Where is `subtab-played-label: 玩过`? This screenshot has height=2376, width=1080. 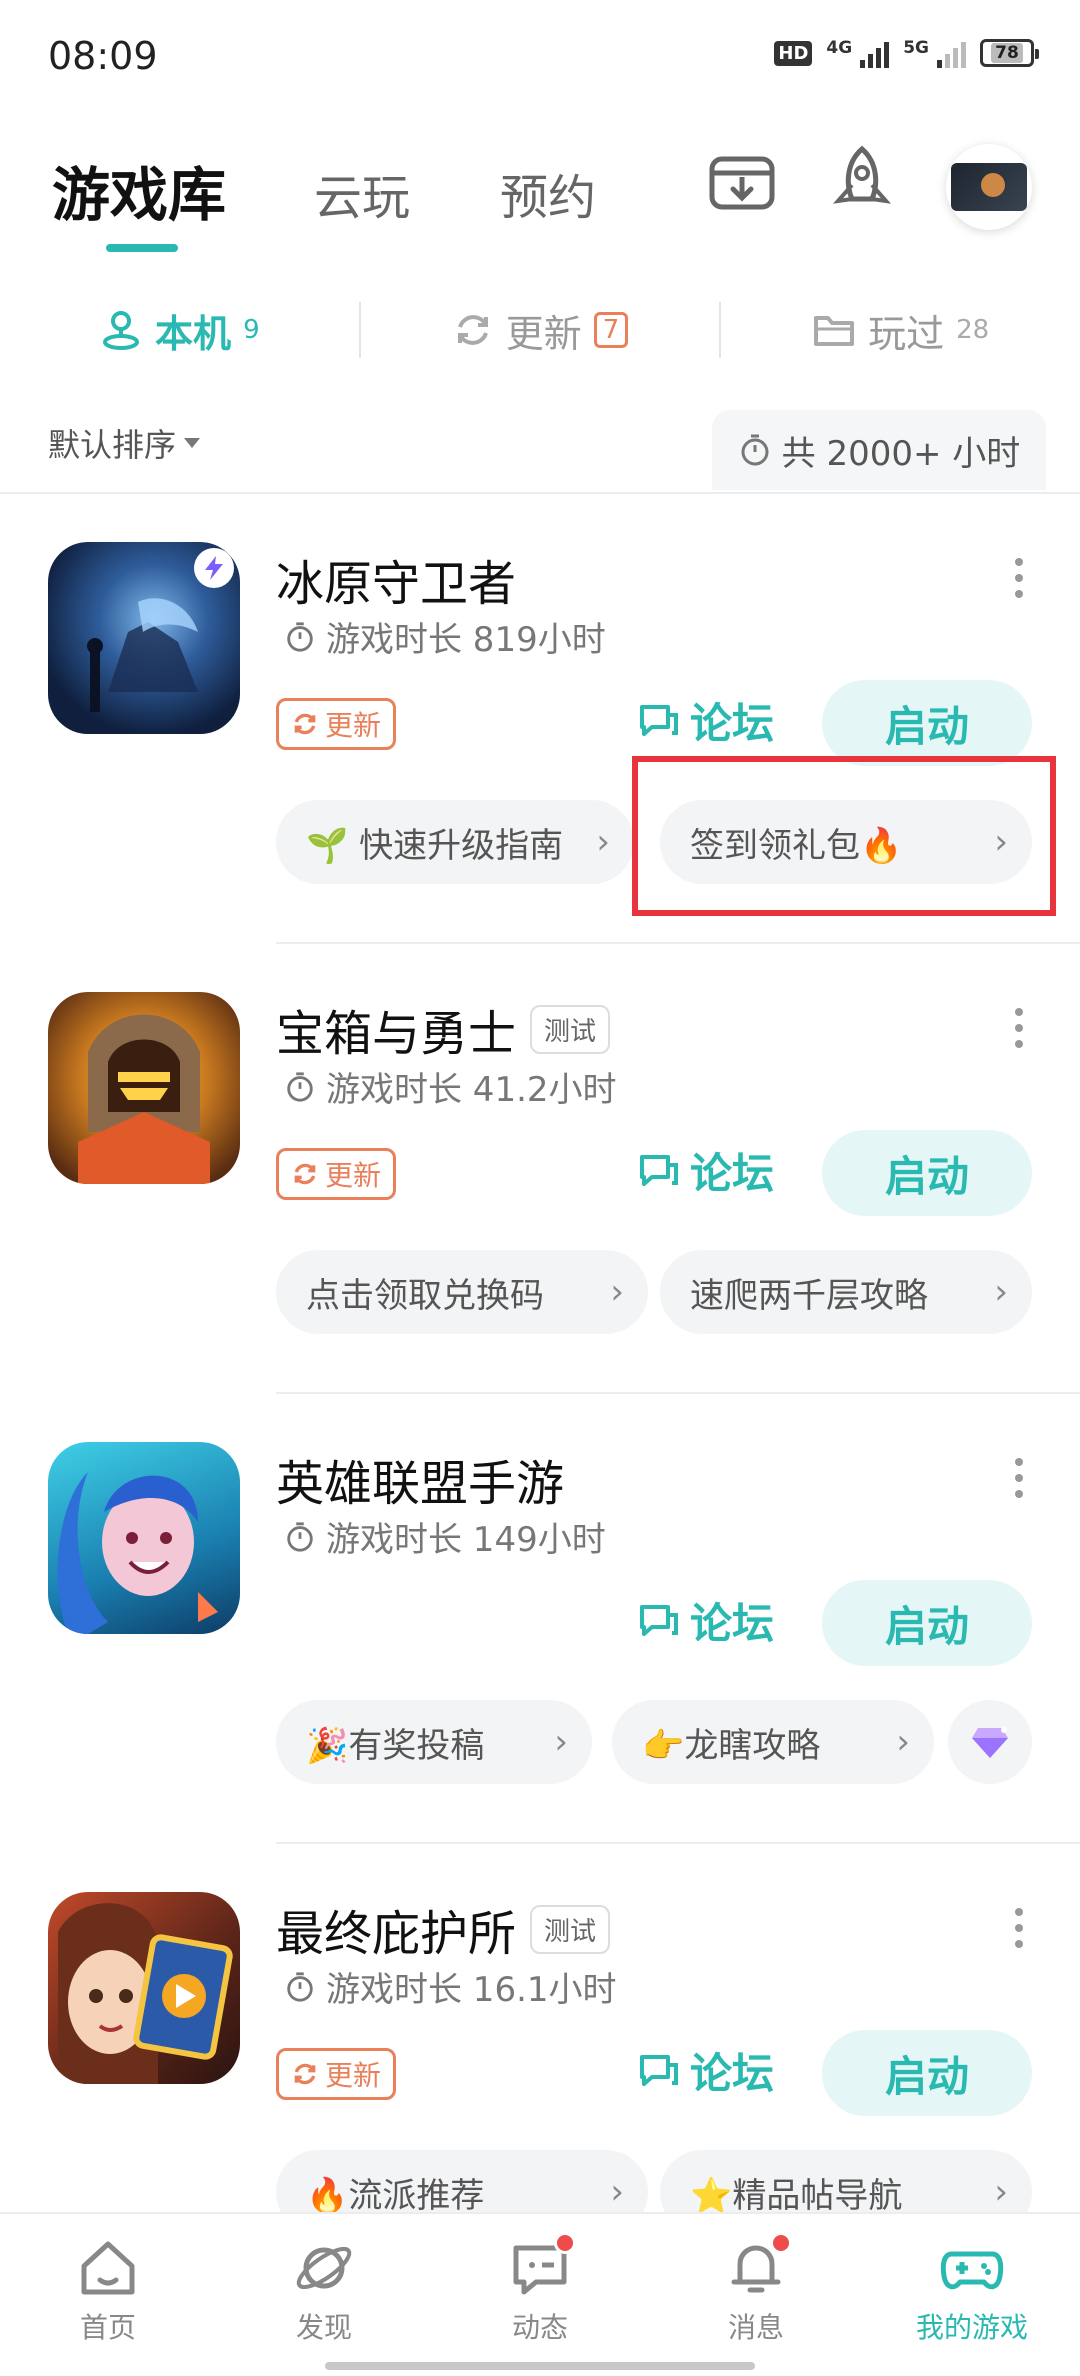
subtab-played-label: 玩过 is located at coordinates (906, 333).